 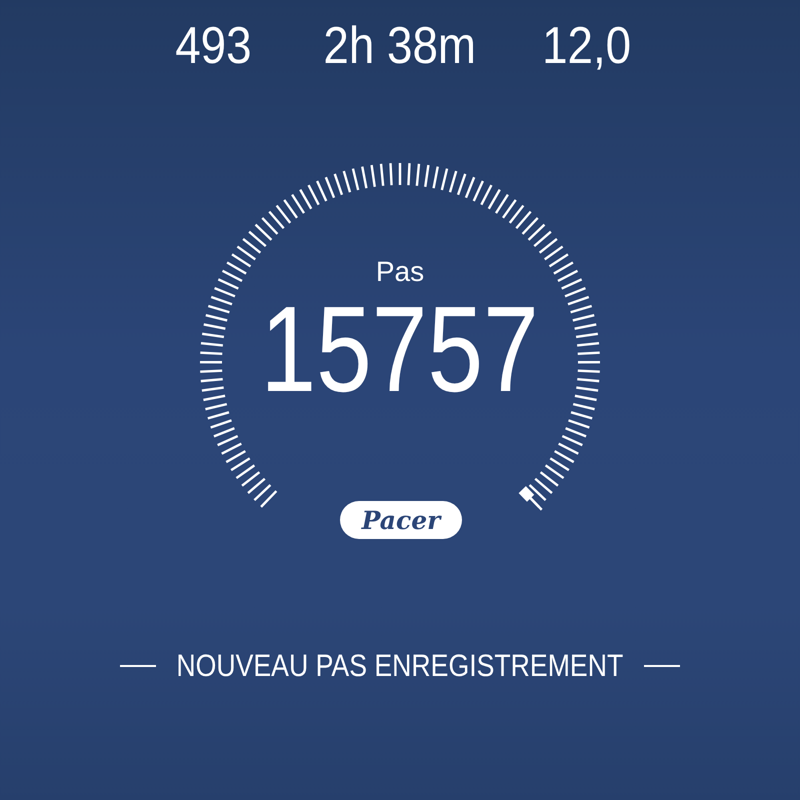 What do you see at coordinates (400, 272) in the screenshot?
I see `steps-label: Pas` at bounding box center [400, 272].